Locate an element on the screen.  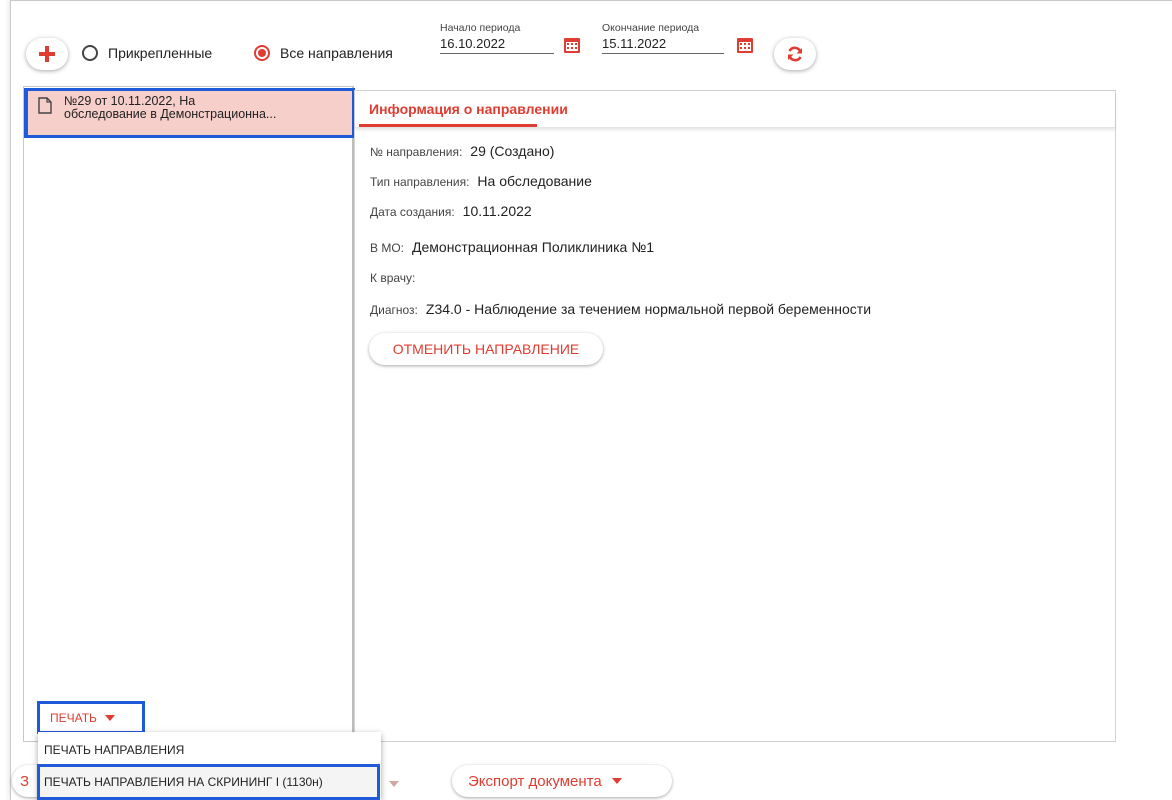
field-value: 29 (Создано) is located at coordinates (512, 151).